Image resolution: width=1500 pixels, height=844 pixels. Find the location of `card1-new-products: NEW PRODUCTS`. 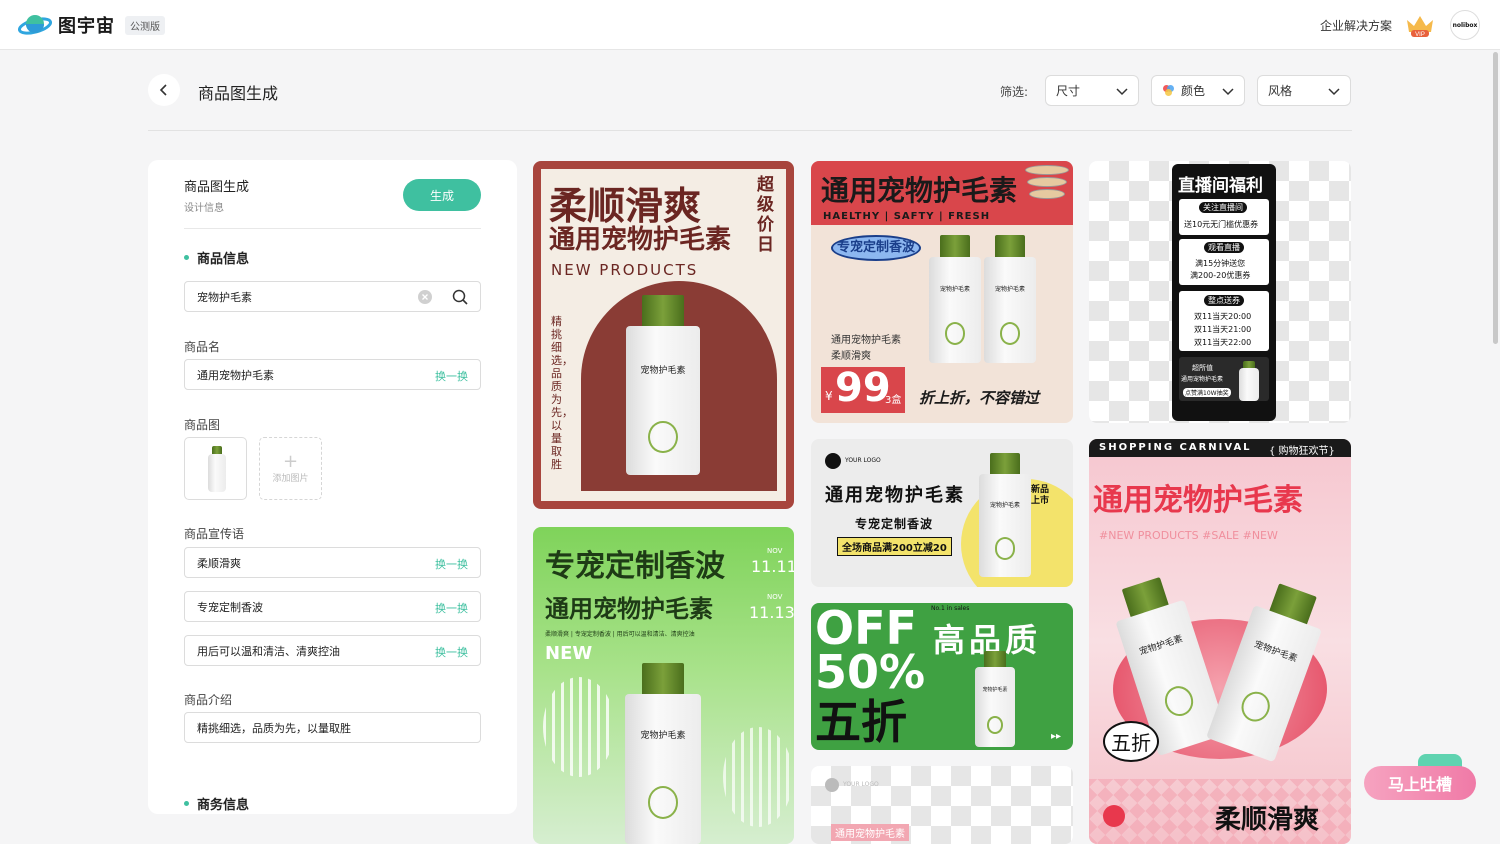

card1-new-products: NEW PRODUCTS is located at coordinates (625, 270).